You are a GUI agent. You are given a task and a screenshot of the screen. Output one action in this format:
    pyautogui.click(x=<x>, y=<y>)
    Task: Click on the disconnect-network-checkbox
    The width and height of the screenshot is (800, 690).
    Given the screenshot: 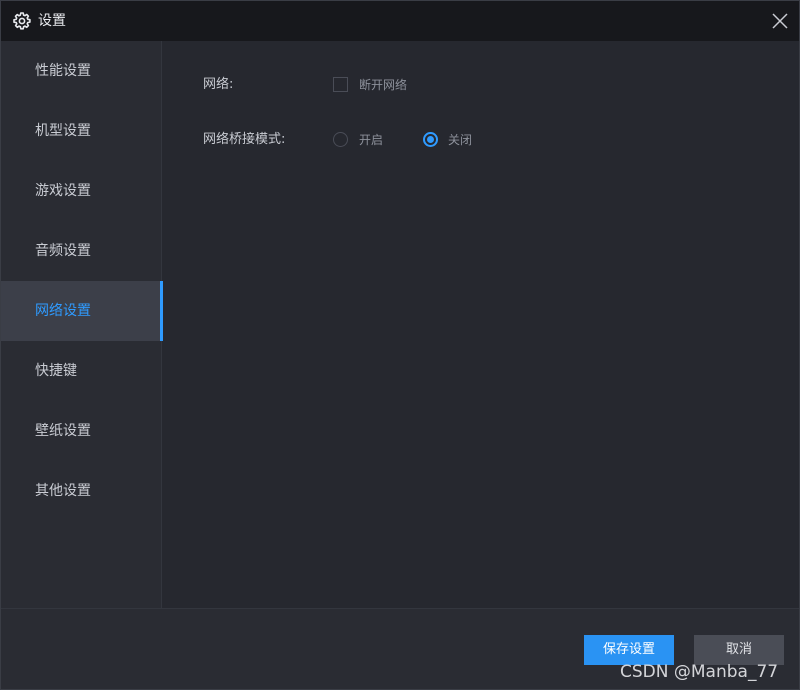 What is the action you would take?
    pyautogui.click(x=340, y=84)
    